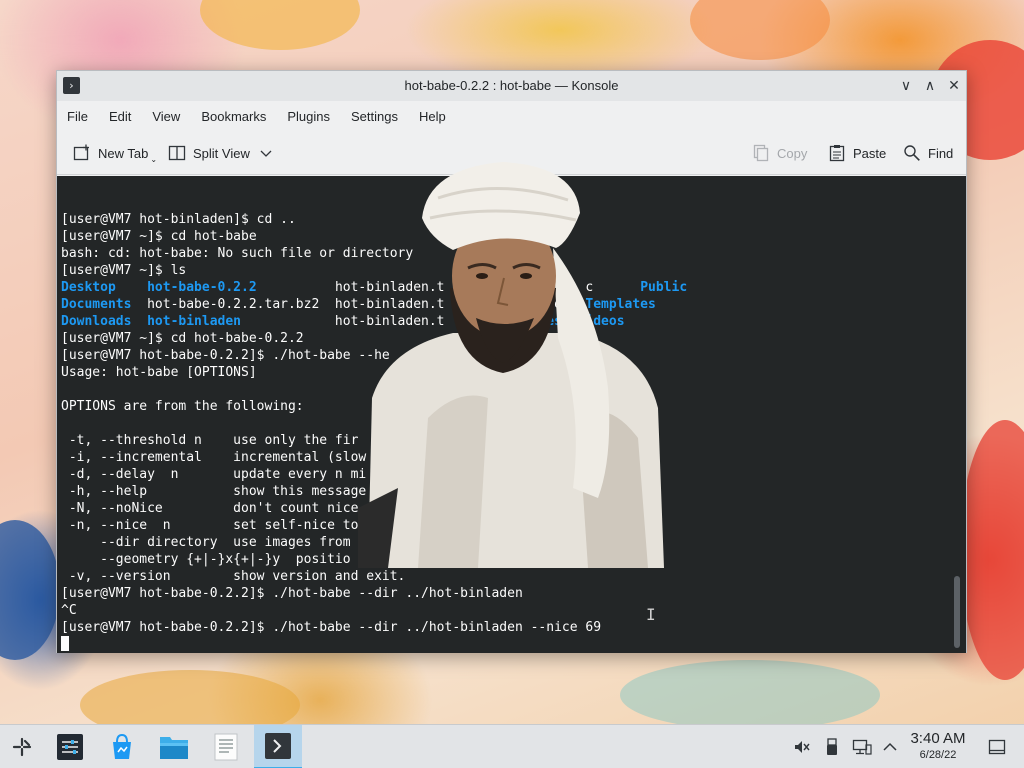  Describe the element at coordinates (997, 747) in the screenshot. I see `show-desktop-icon` at that location.